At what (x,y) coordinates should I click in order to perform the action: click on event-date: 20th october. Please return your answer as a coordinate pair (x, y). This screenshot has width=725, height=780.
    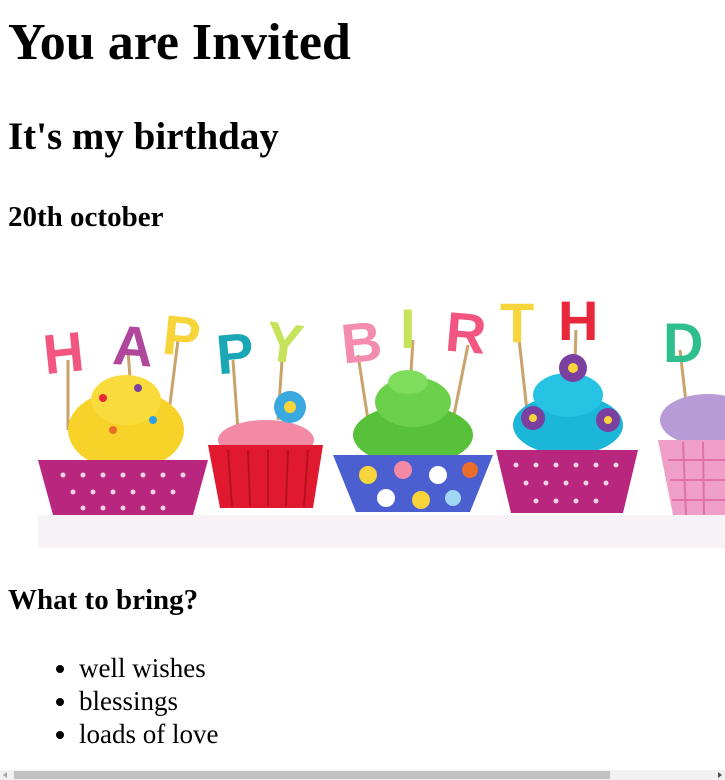
    Looking at the image, I should click on (86, 217).